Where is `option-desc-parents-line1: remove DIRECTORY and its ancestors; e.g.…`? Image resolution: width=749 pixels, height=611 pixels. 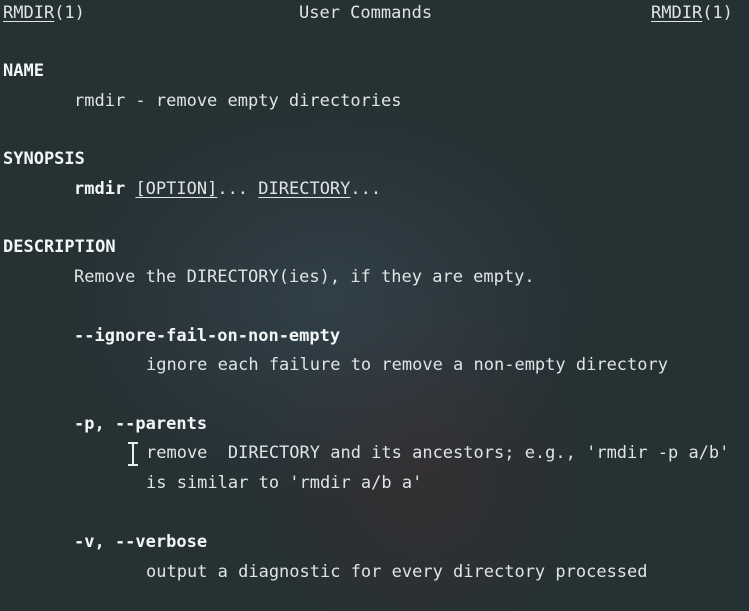
option-desc-parents-line1: remove DIRECTORY and its ancestors; e.g.… is located at coordinates (438, 453).